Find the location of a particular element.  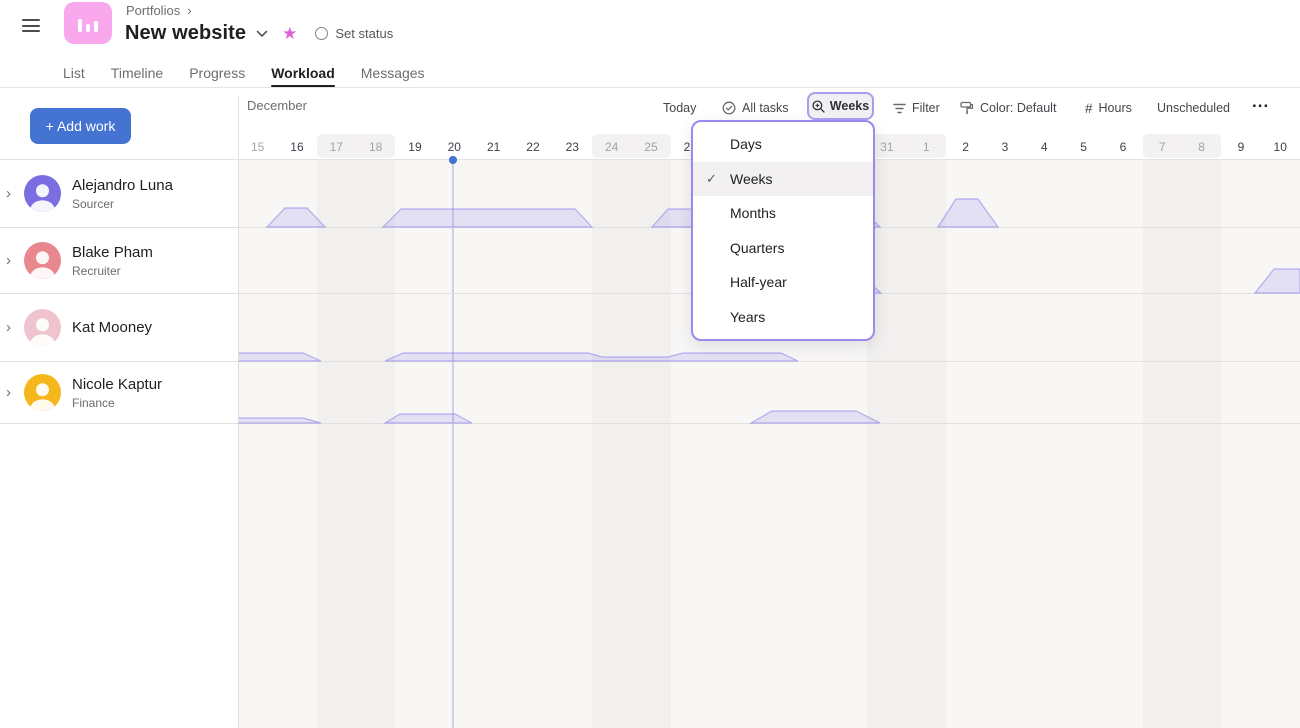

set-status-button: Set status is located at coordinates (354, 33).